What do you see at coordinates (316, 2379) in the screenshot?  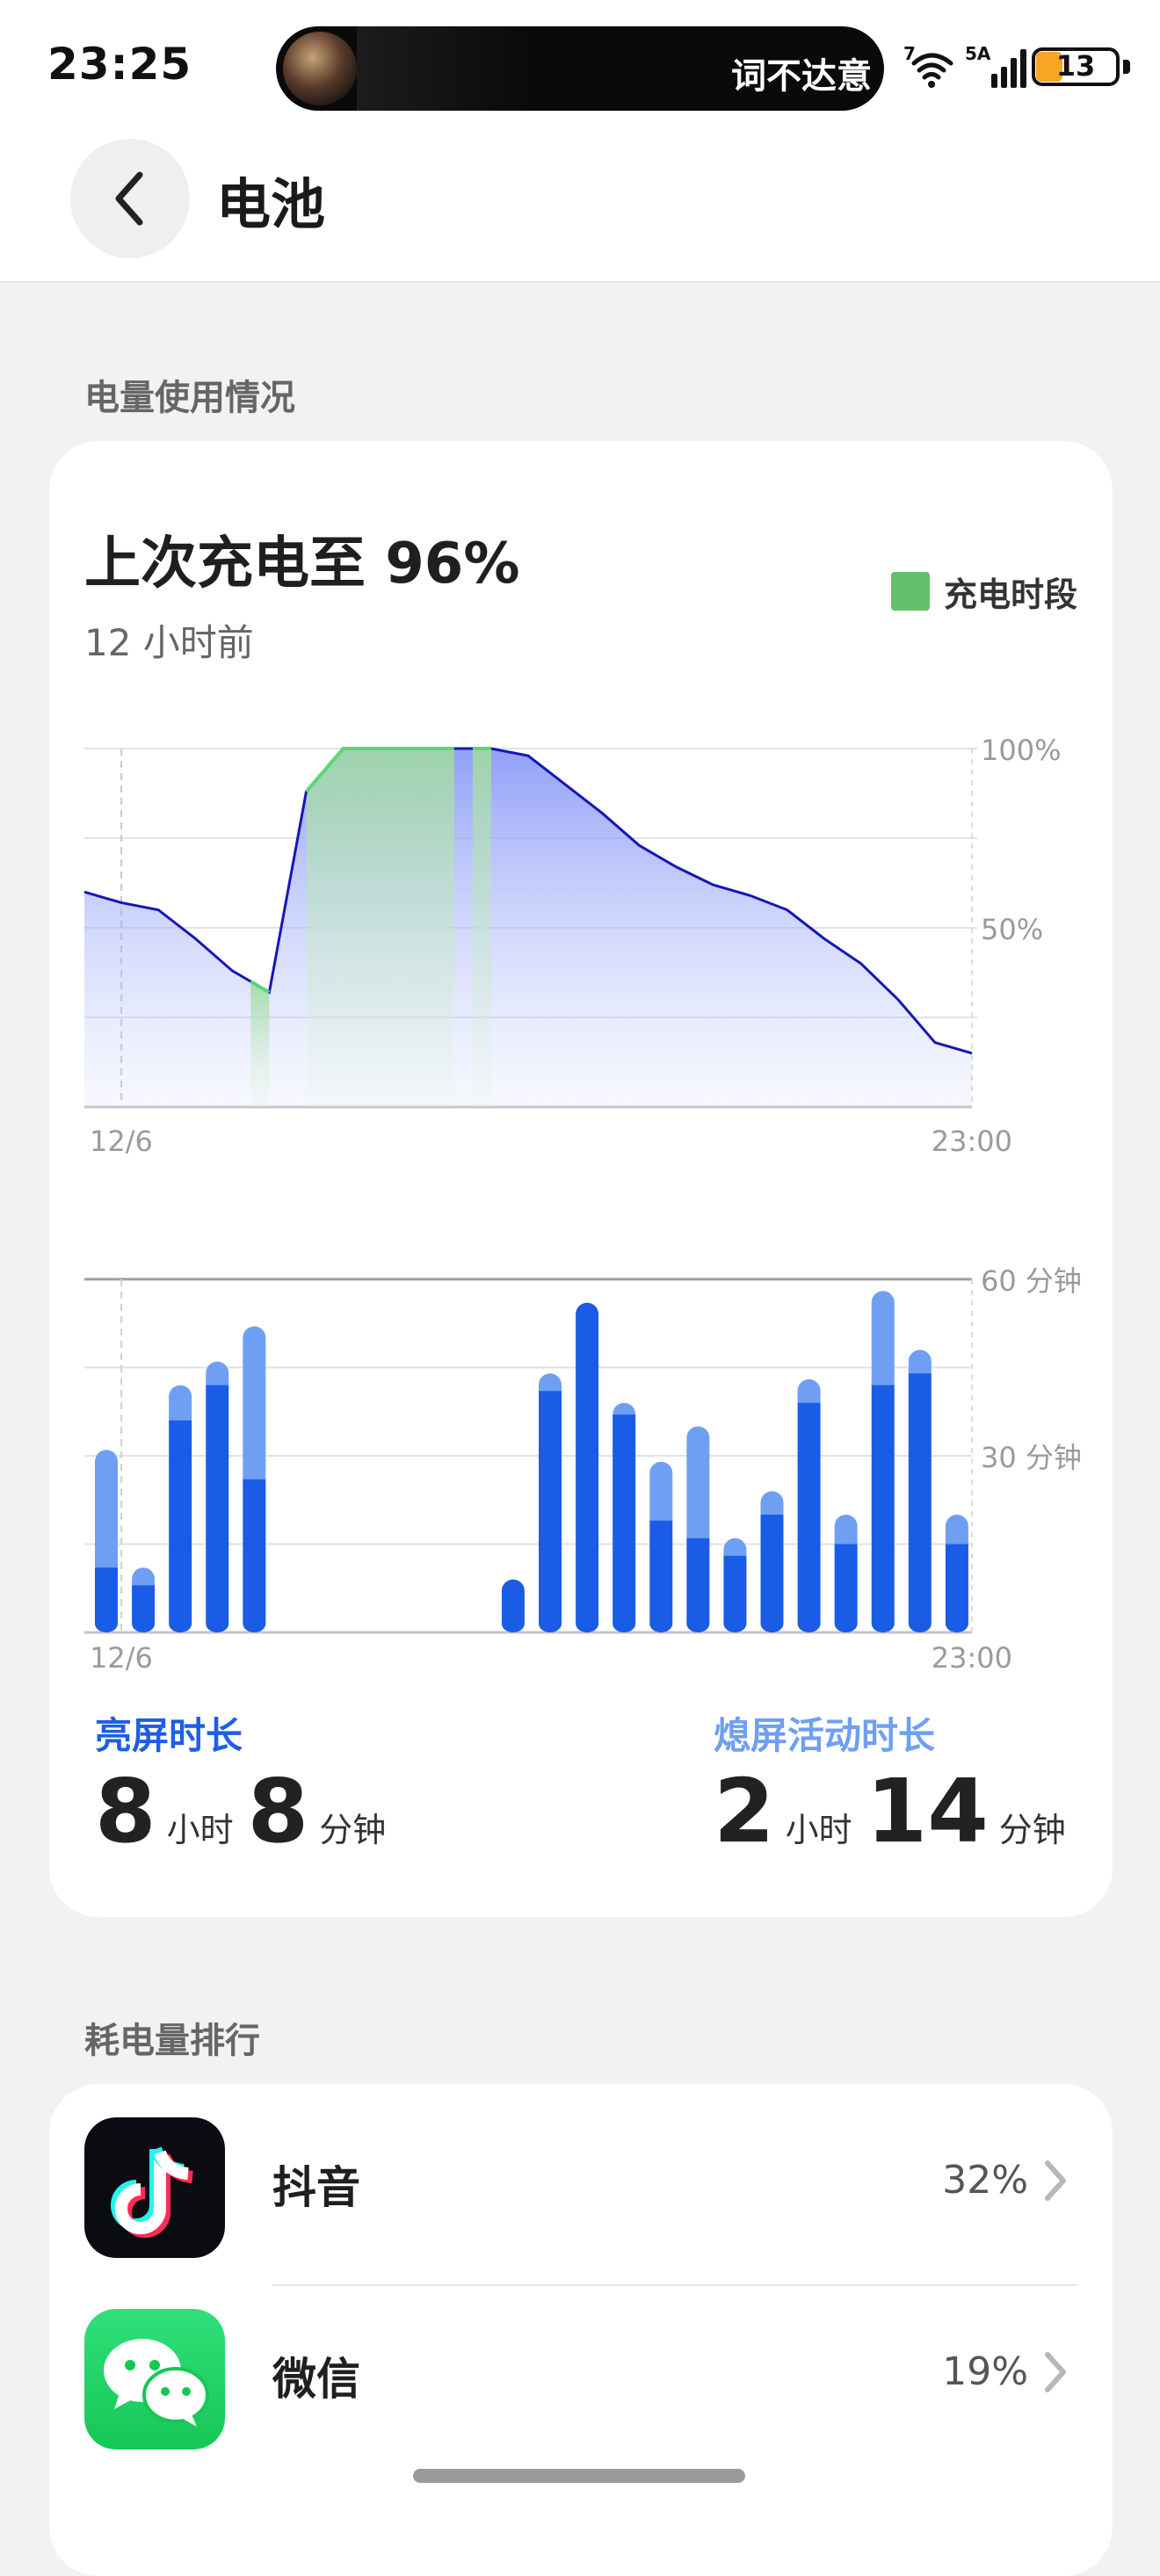 I see `app-name: 微信` at bounding box center [316, 2379].